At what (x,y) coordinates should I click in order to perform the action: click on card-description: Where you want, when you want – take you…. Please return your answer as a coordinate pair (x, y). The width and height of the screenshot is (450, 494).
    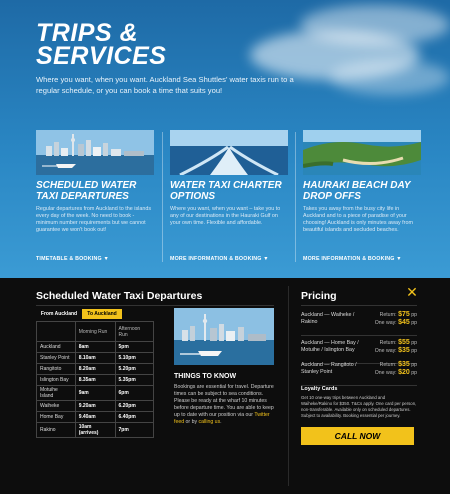
    Looking at the image, I should click on (225, 216).